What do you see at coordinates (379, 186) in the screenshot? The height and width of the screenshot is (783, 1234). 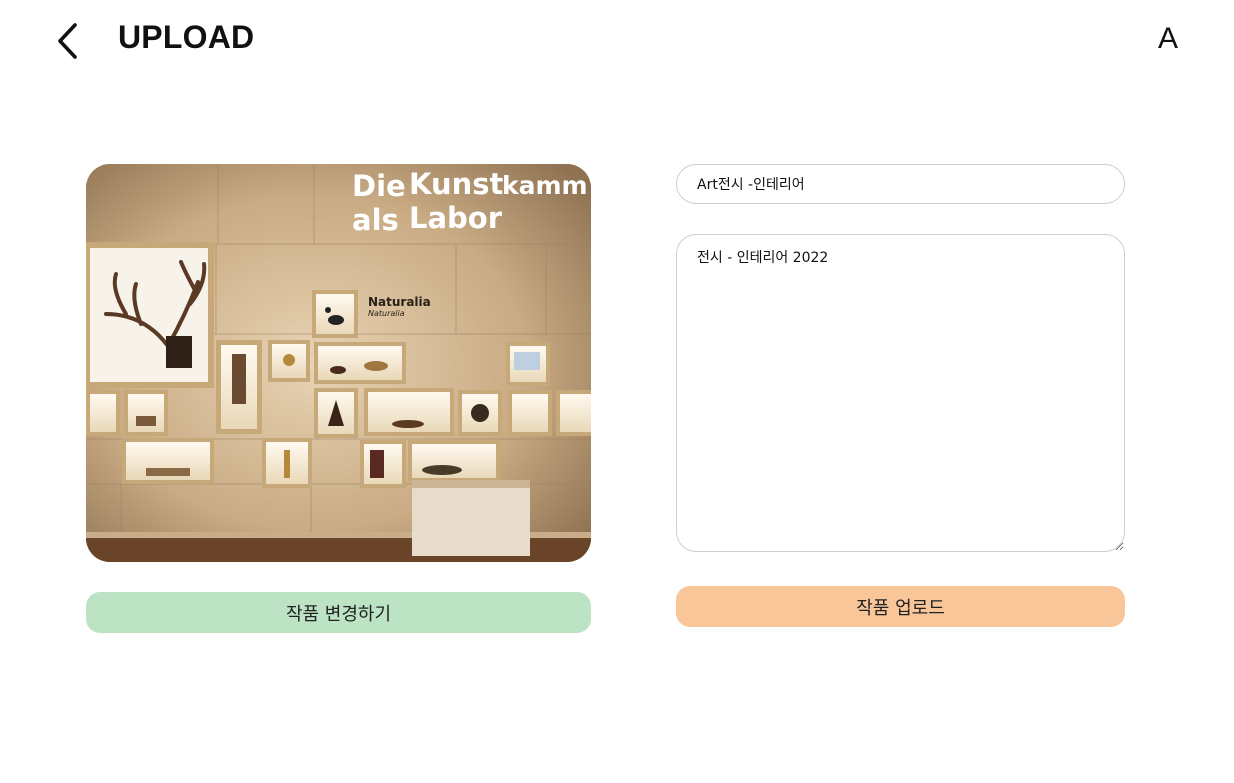 I see `sign-text-die: Die` at bounding box center [379, 186].